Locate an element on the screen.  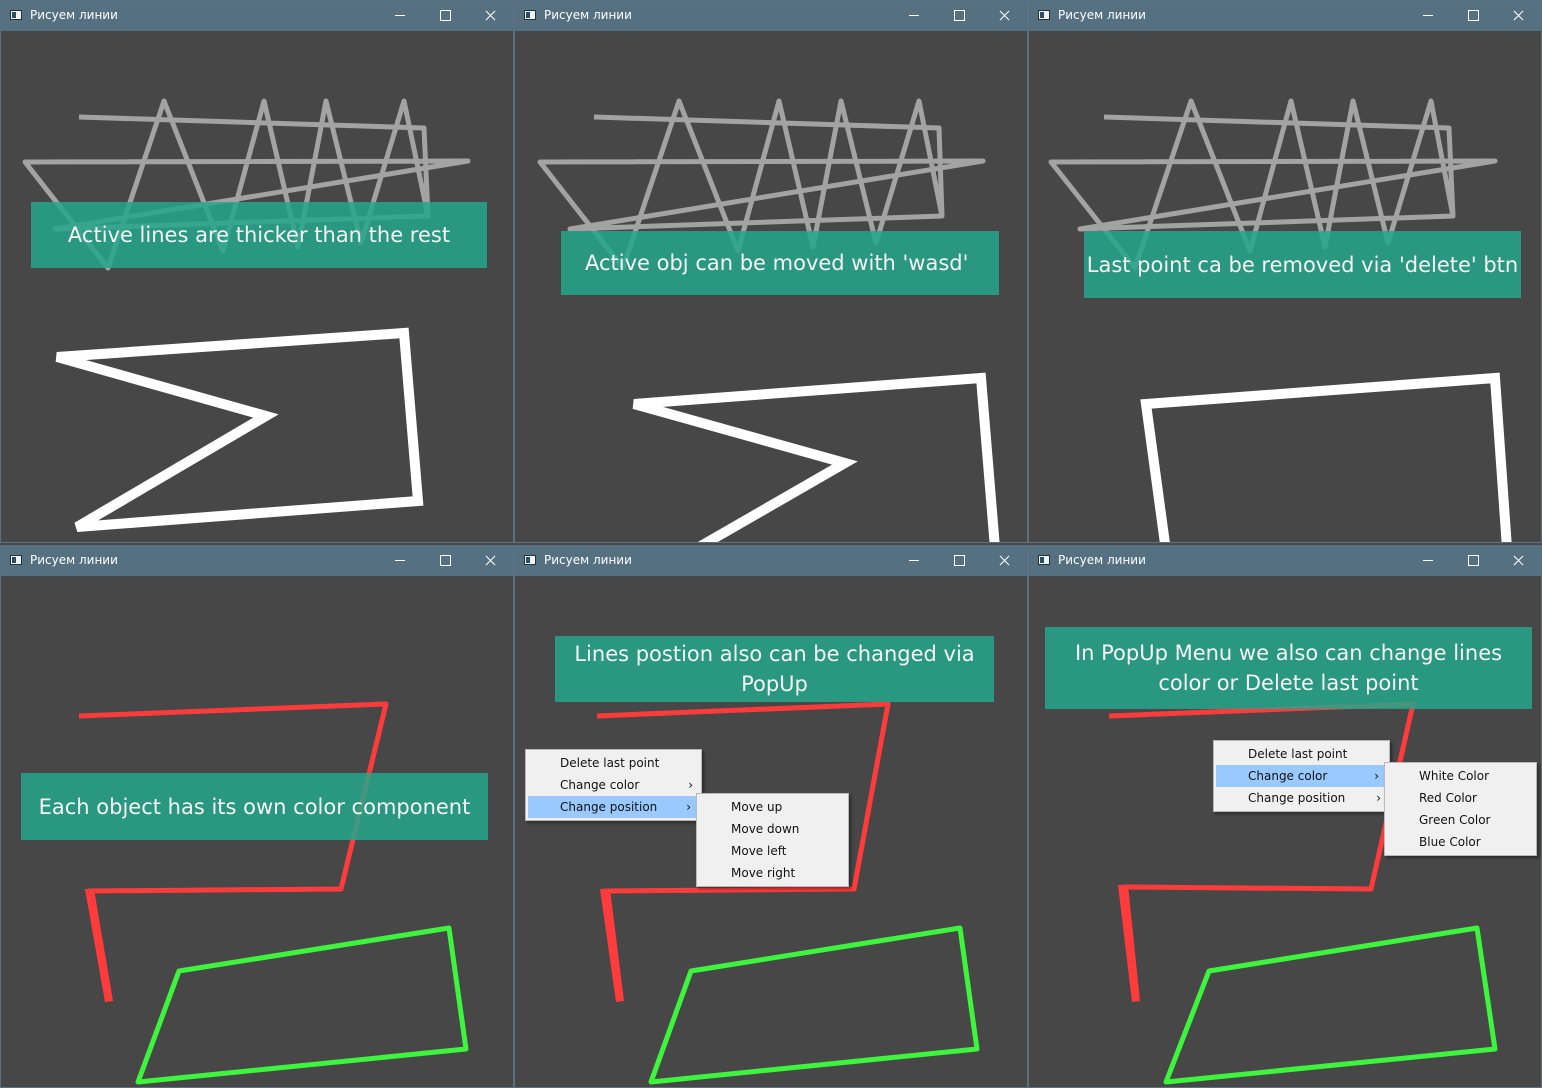
position-submenu: Move up Move down Move left Move right is located at coordinates (772, 840).